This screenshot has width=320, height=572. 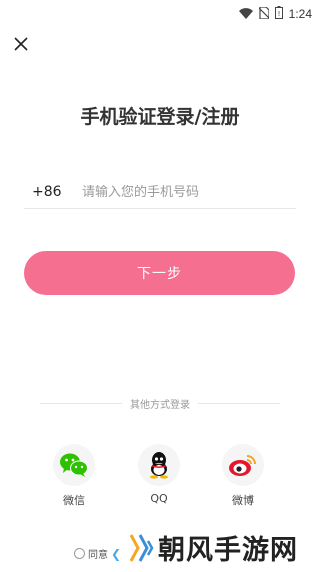 I want to click on divider-line-right, so click(x=239, y=403).